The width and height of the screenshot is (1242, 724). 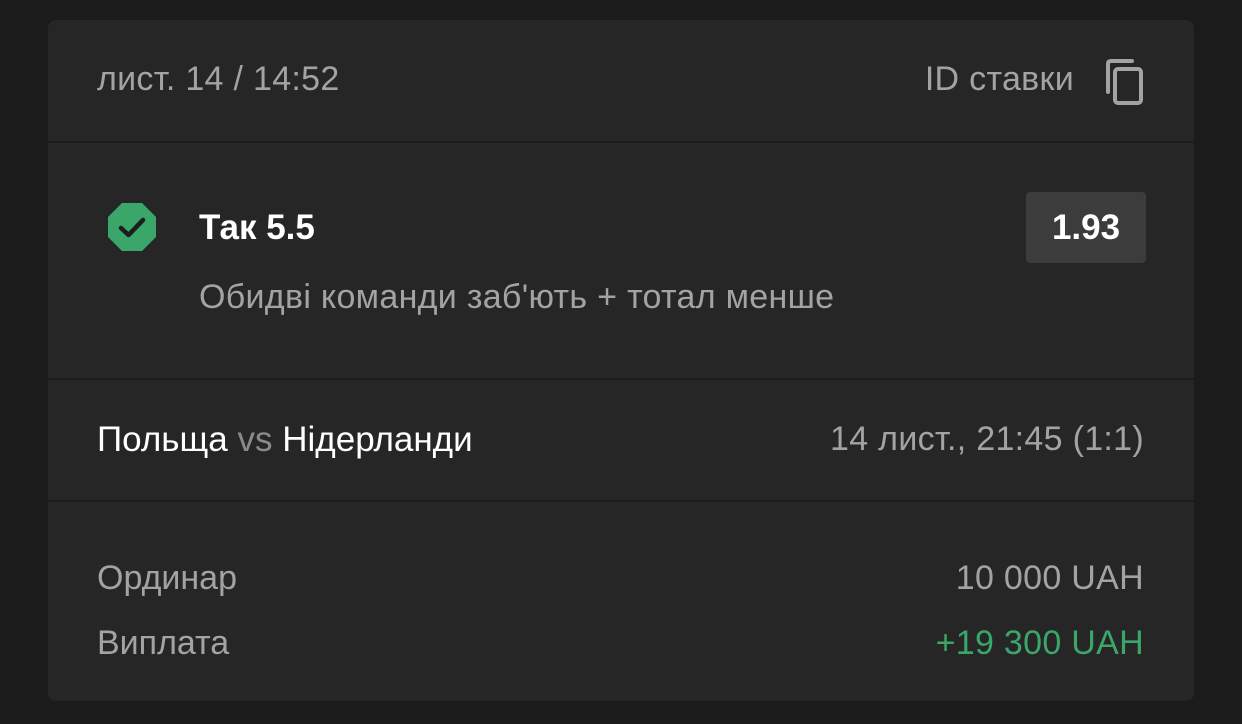 I want to click on payout-label: Виплата, so click(x=163, y=643).